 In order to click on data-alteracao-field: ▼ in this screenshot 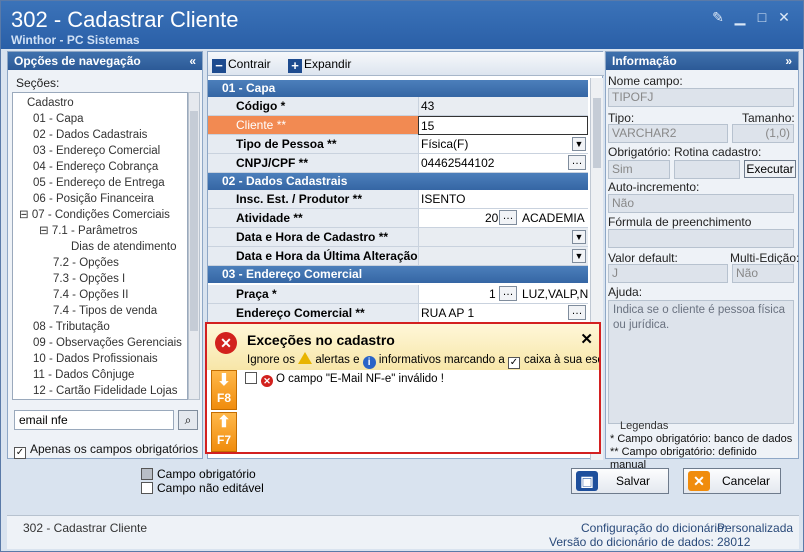, I will do `click(503, 256)`.